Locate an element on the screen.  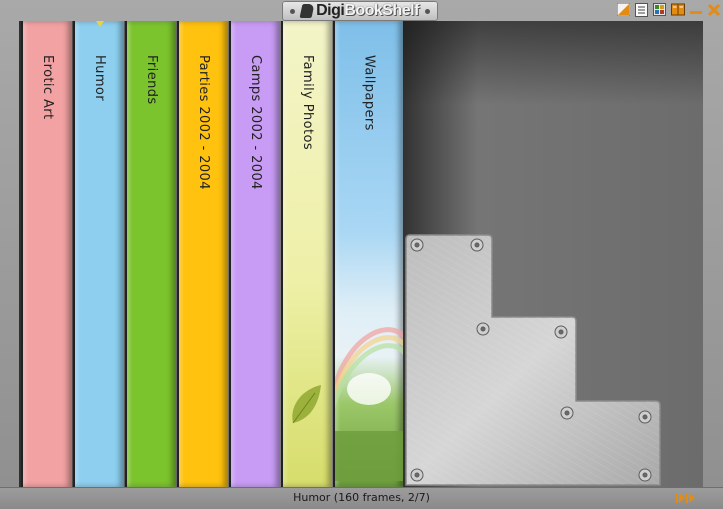
resize-grip-icon is located at coordinates (685, 498).